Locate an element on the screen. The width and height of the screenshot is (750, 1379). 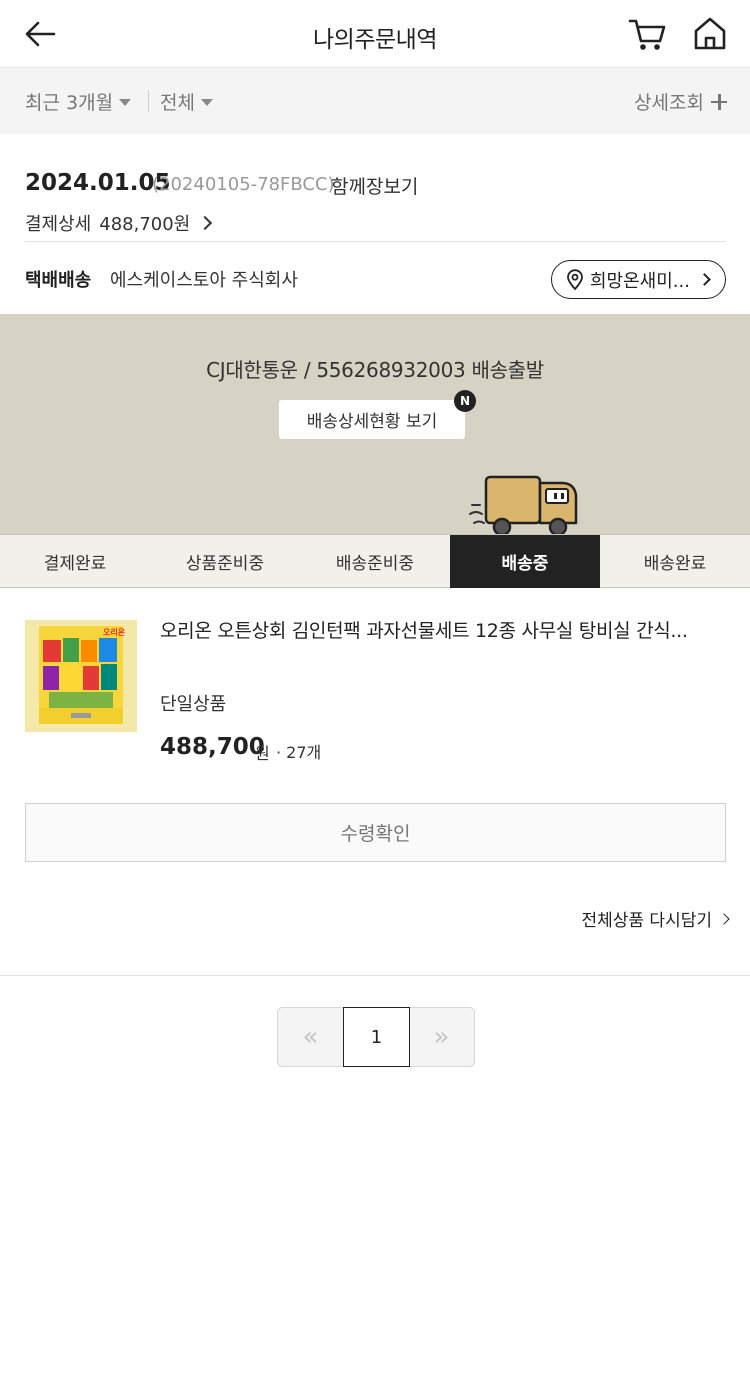
new-badge: N is located at coordinates (465, 401).